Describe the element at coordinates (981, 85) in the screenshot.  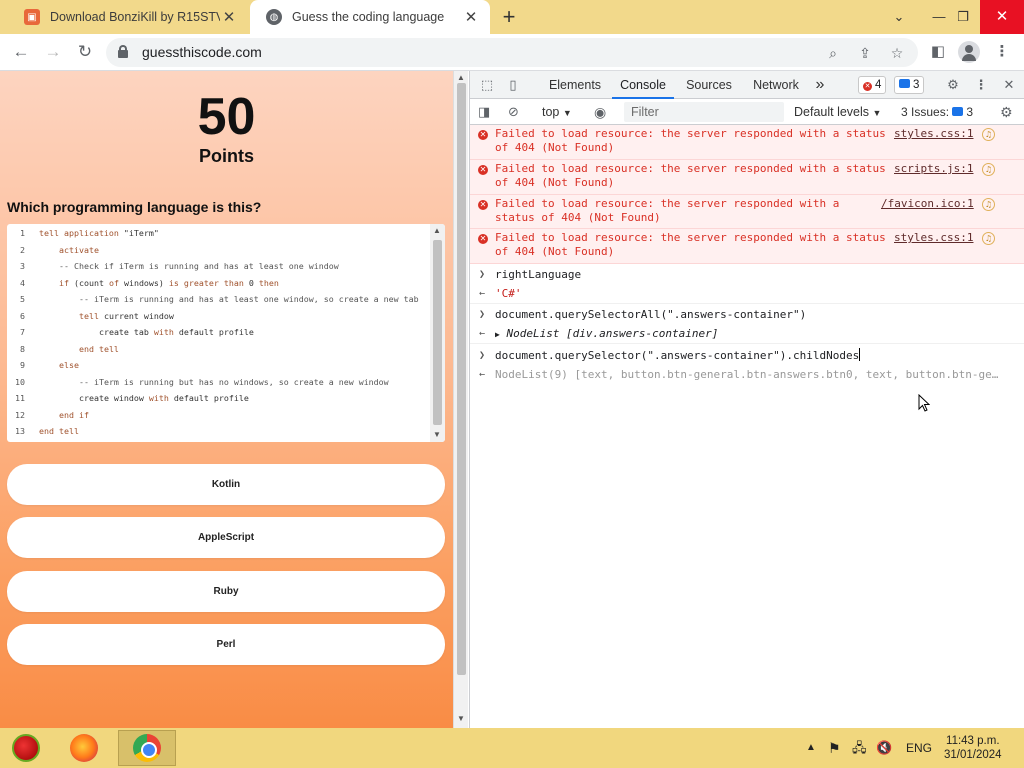
I see `devtools-menu-icon: ⋮` at that location.